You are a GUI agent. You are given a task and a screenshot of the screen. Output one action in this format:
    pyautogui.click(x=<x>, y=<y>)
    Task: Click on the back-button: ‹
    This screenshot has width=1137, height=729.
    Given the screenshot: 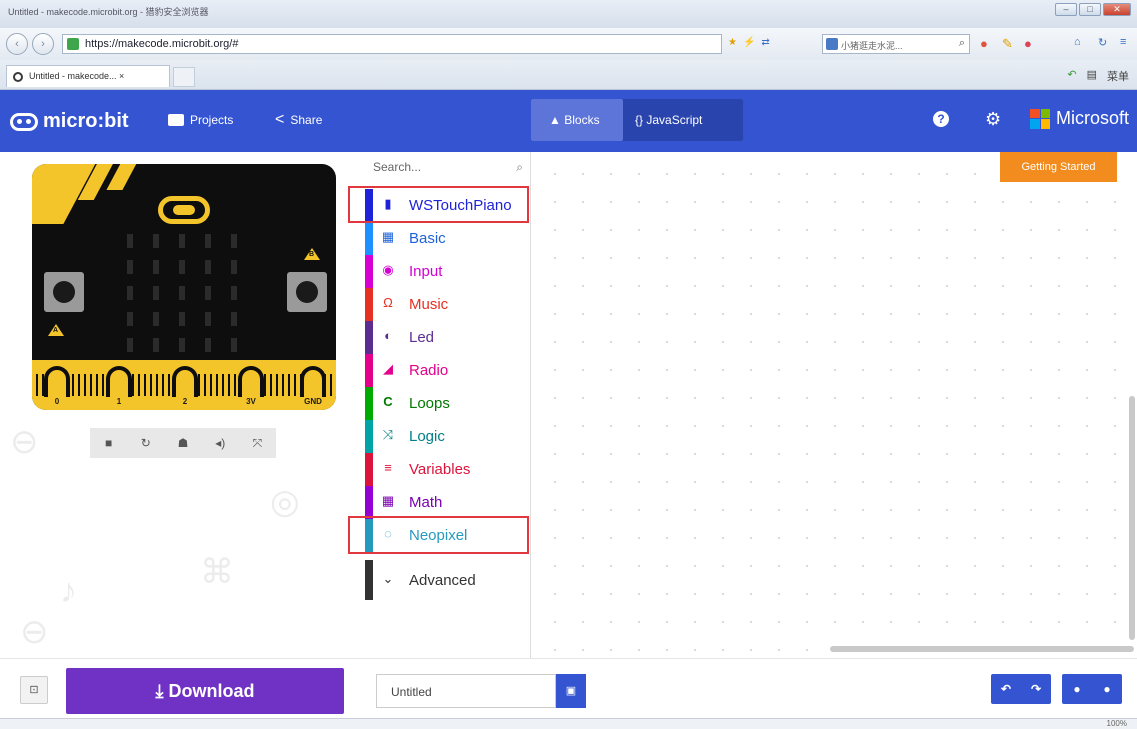 What is the action you would take?
    pyautogui.click(x=17, y=44)
    